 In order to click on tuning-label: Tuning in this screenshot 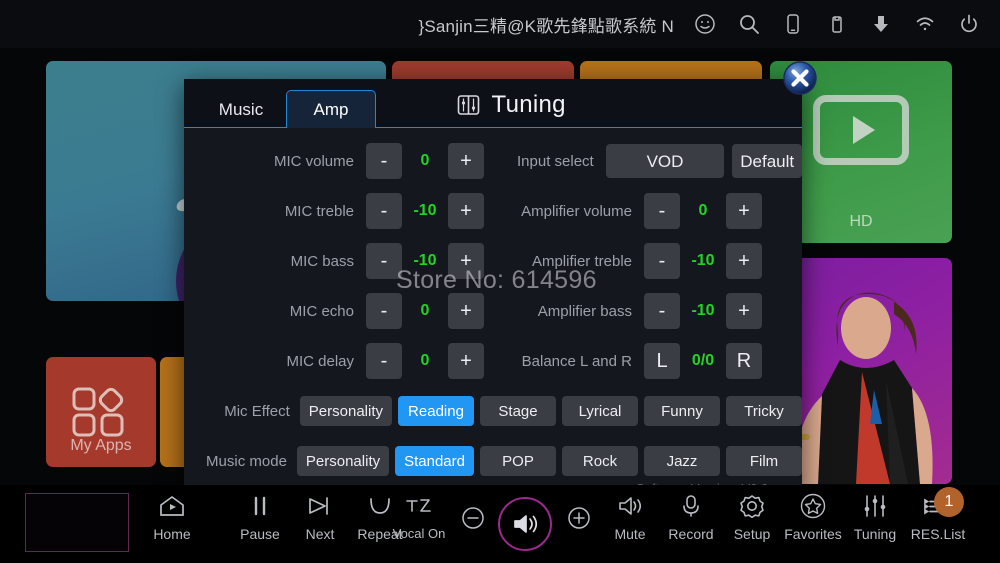, I will do `click(875, 534)`.